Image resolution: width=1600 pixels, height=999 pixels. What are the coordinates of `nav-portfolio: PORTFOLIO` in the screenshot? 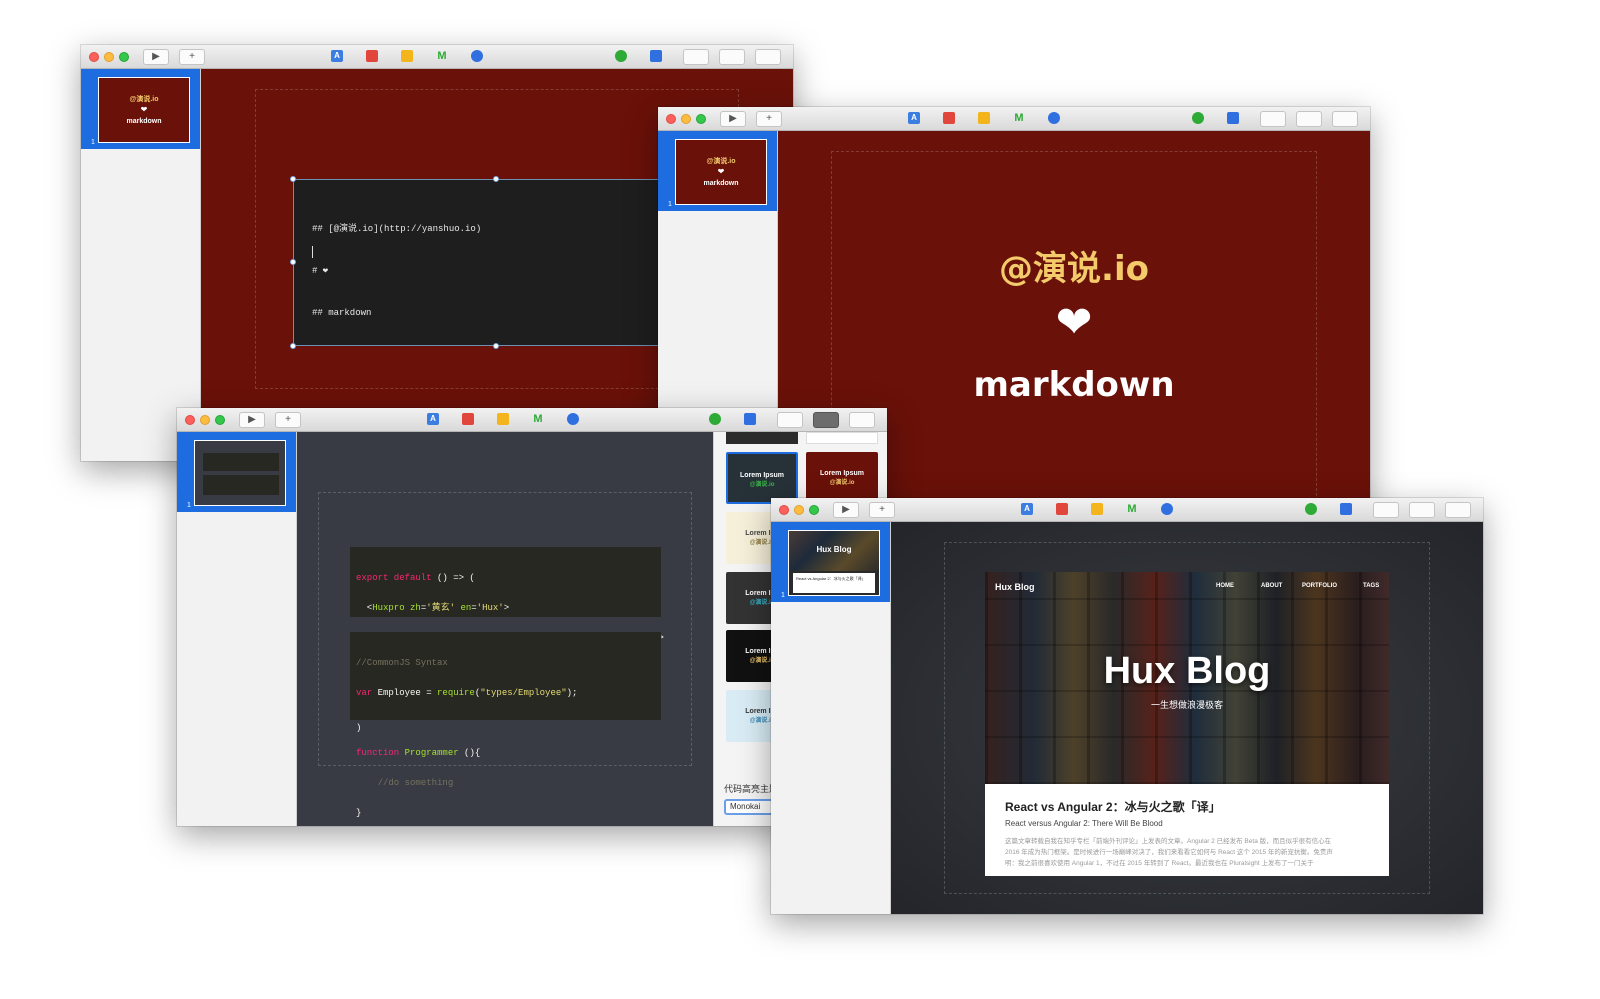 It's located at (1319, 586).